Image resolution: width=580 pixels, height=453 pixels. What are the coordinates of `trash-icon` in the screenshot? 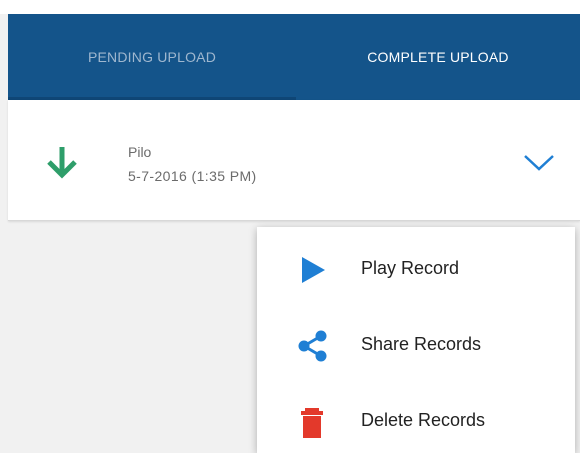 It's located at (312, 423).